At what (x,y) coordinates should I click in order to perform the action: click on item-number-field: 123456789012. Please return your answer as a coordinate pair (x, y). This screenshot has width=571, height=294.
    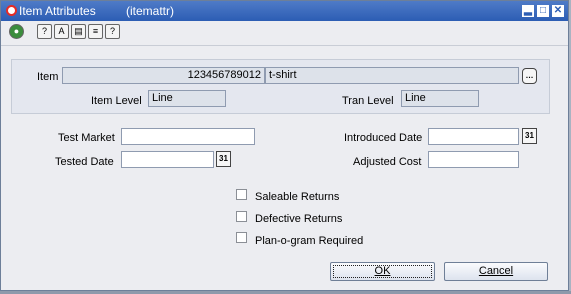
    Looking at the image, I should click on (163, 75).